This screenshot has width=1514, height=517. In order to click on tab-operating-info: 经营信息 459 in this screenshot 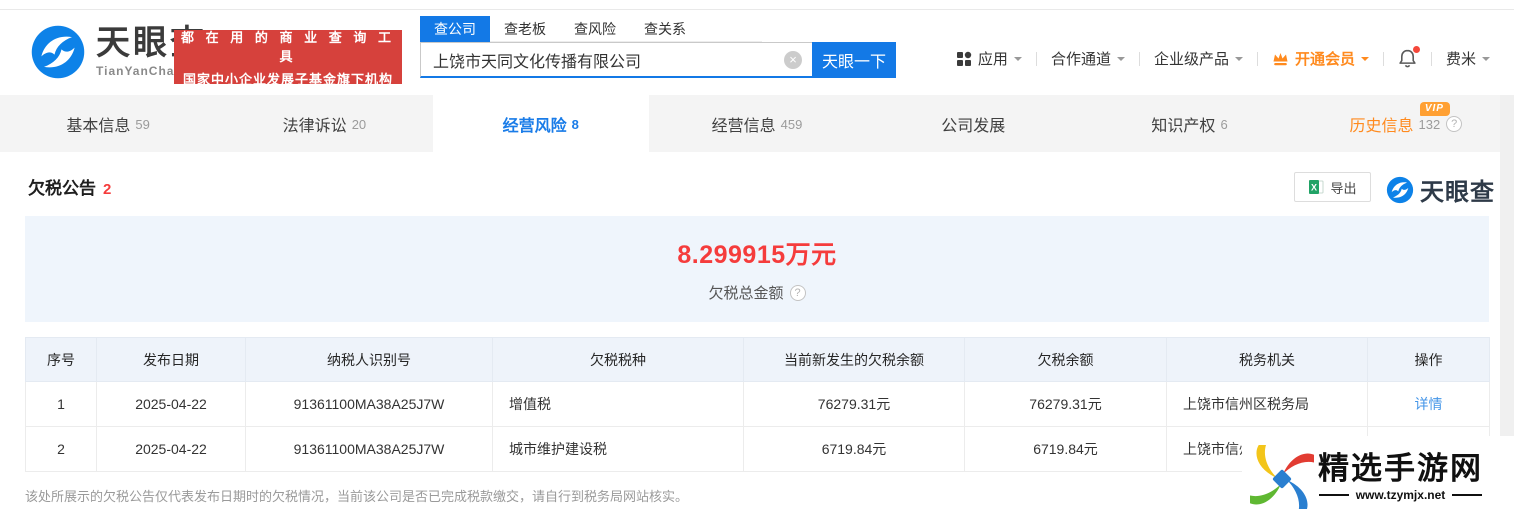, I will do `click(757, 123)`.